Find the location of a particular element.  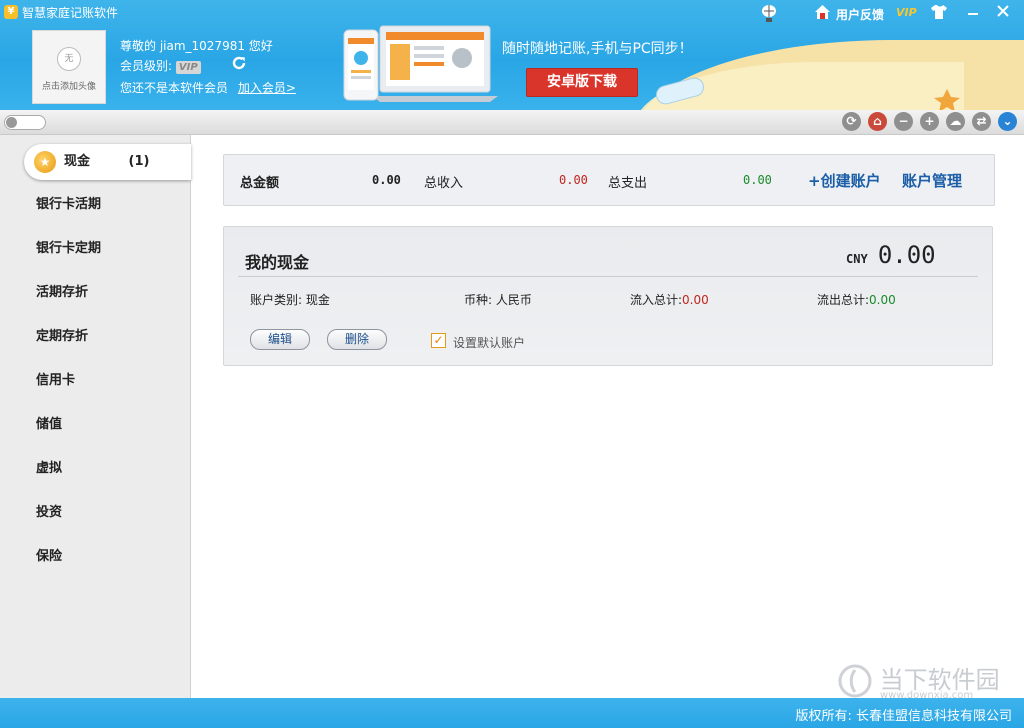

avatar-hint: 点击添加头像 is located at coordinates (68, 87).